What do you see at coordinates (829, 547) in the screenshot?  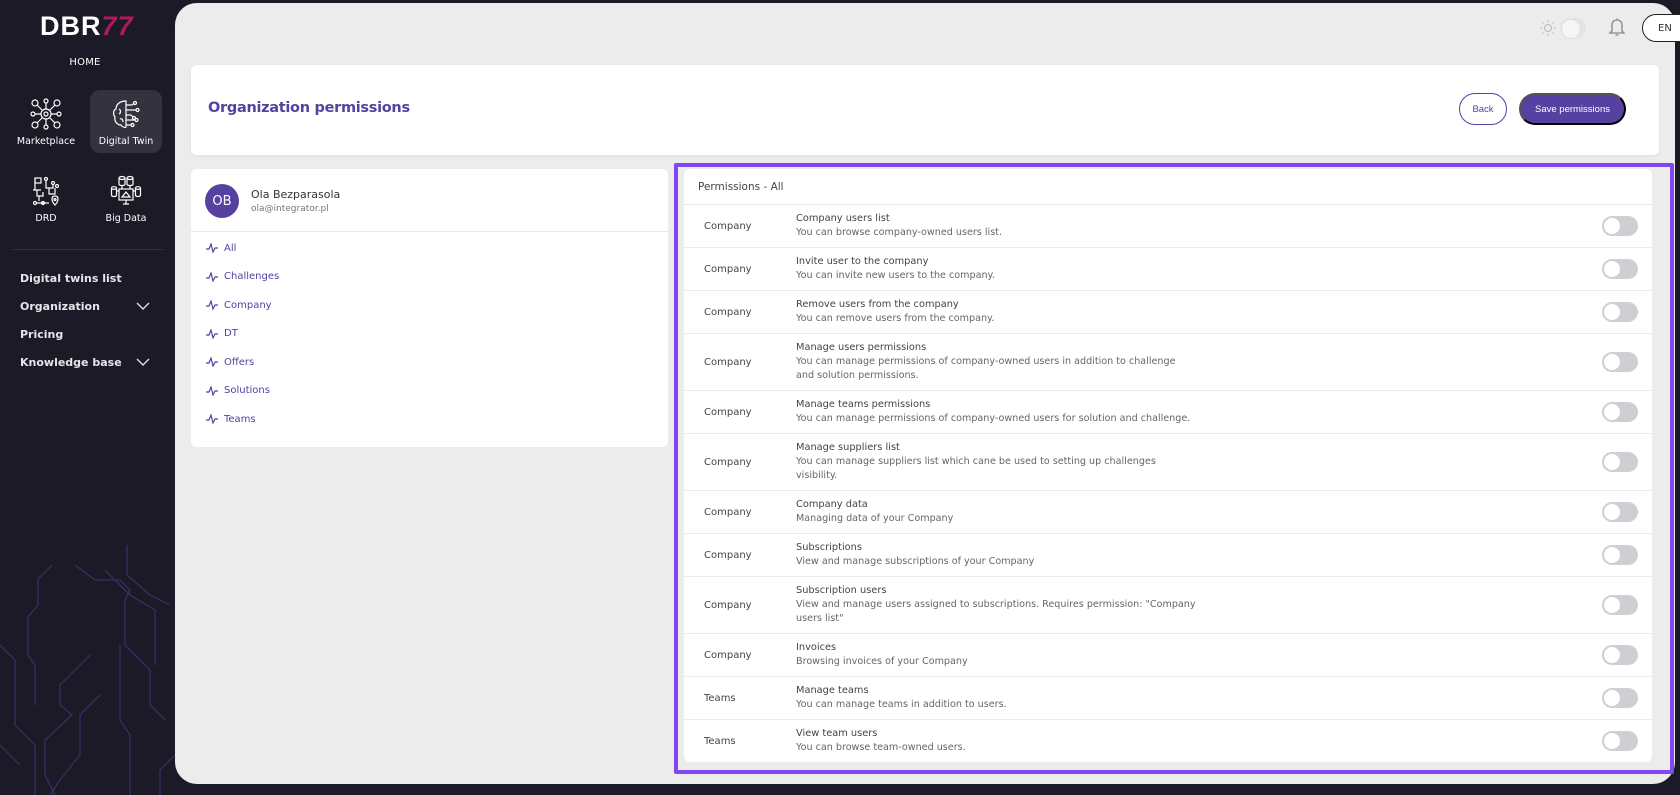 I see `permission-title: Subscriptions` at bounding box center [829, 547].